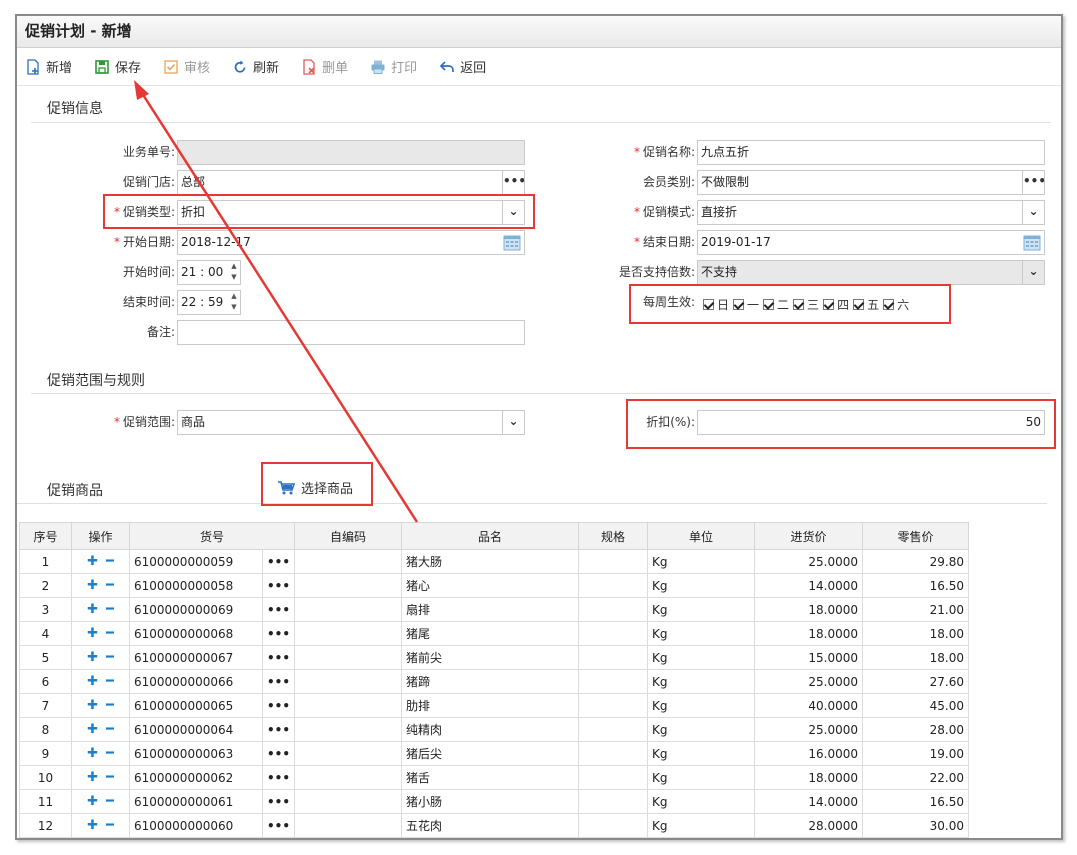  What do you see at coordinates (462, 66) in the screenshot?
I see `back-button: 返回` at bounding box center [462, 66].